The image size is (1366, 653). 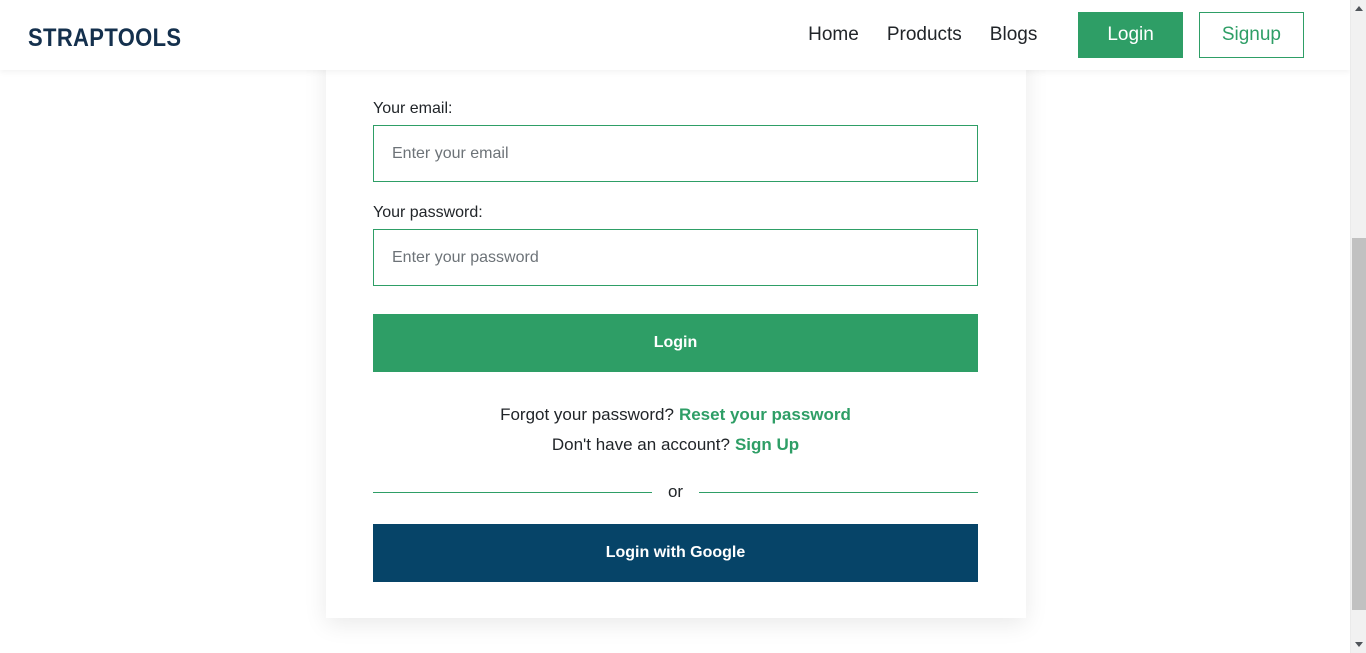 I want to click on email-field-group: Your email:, so click(x=675, y=141).